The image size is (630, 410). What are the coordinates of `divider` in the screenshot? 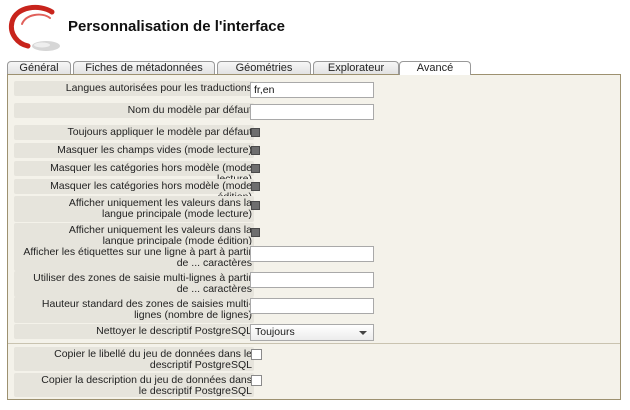 It's located at (314, 343).